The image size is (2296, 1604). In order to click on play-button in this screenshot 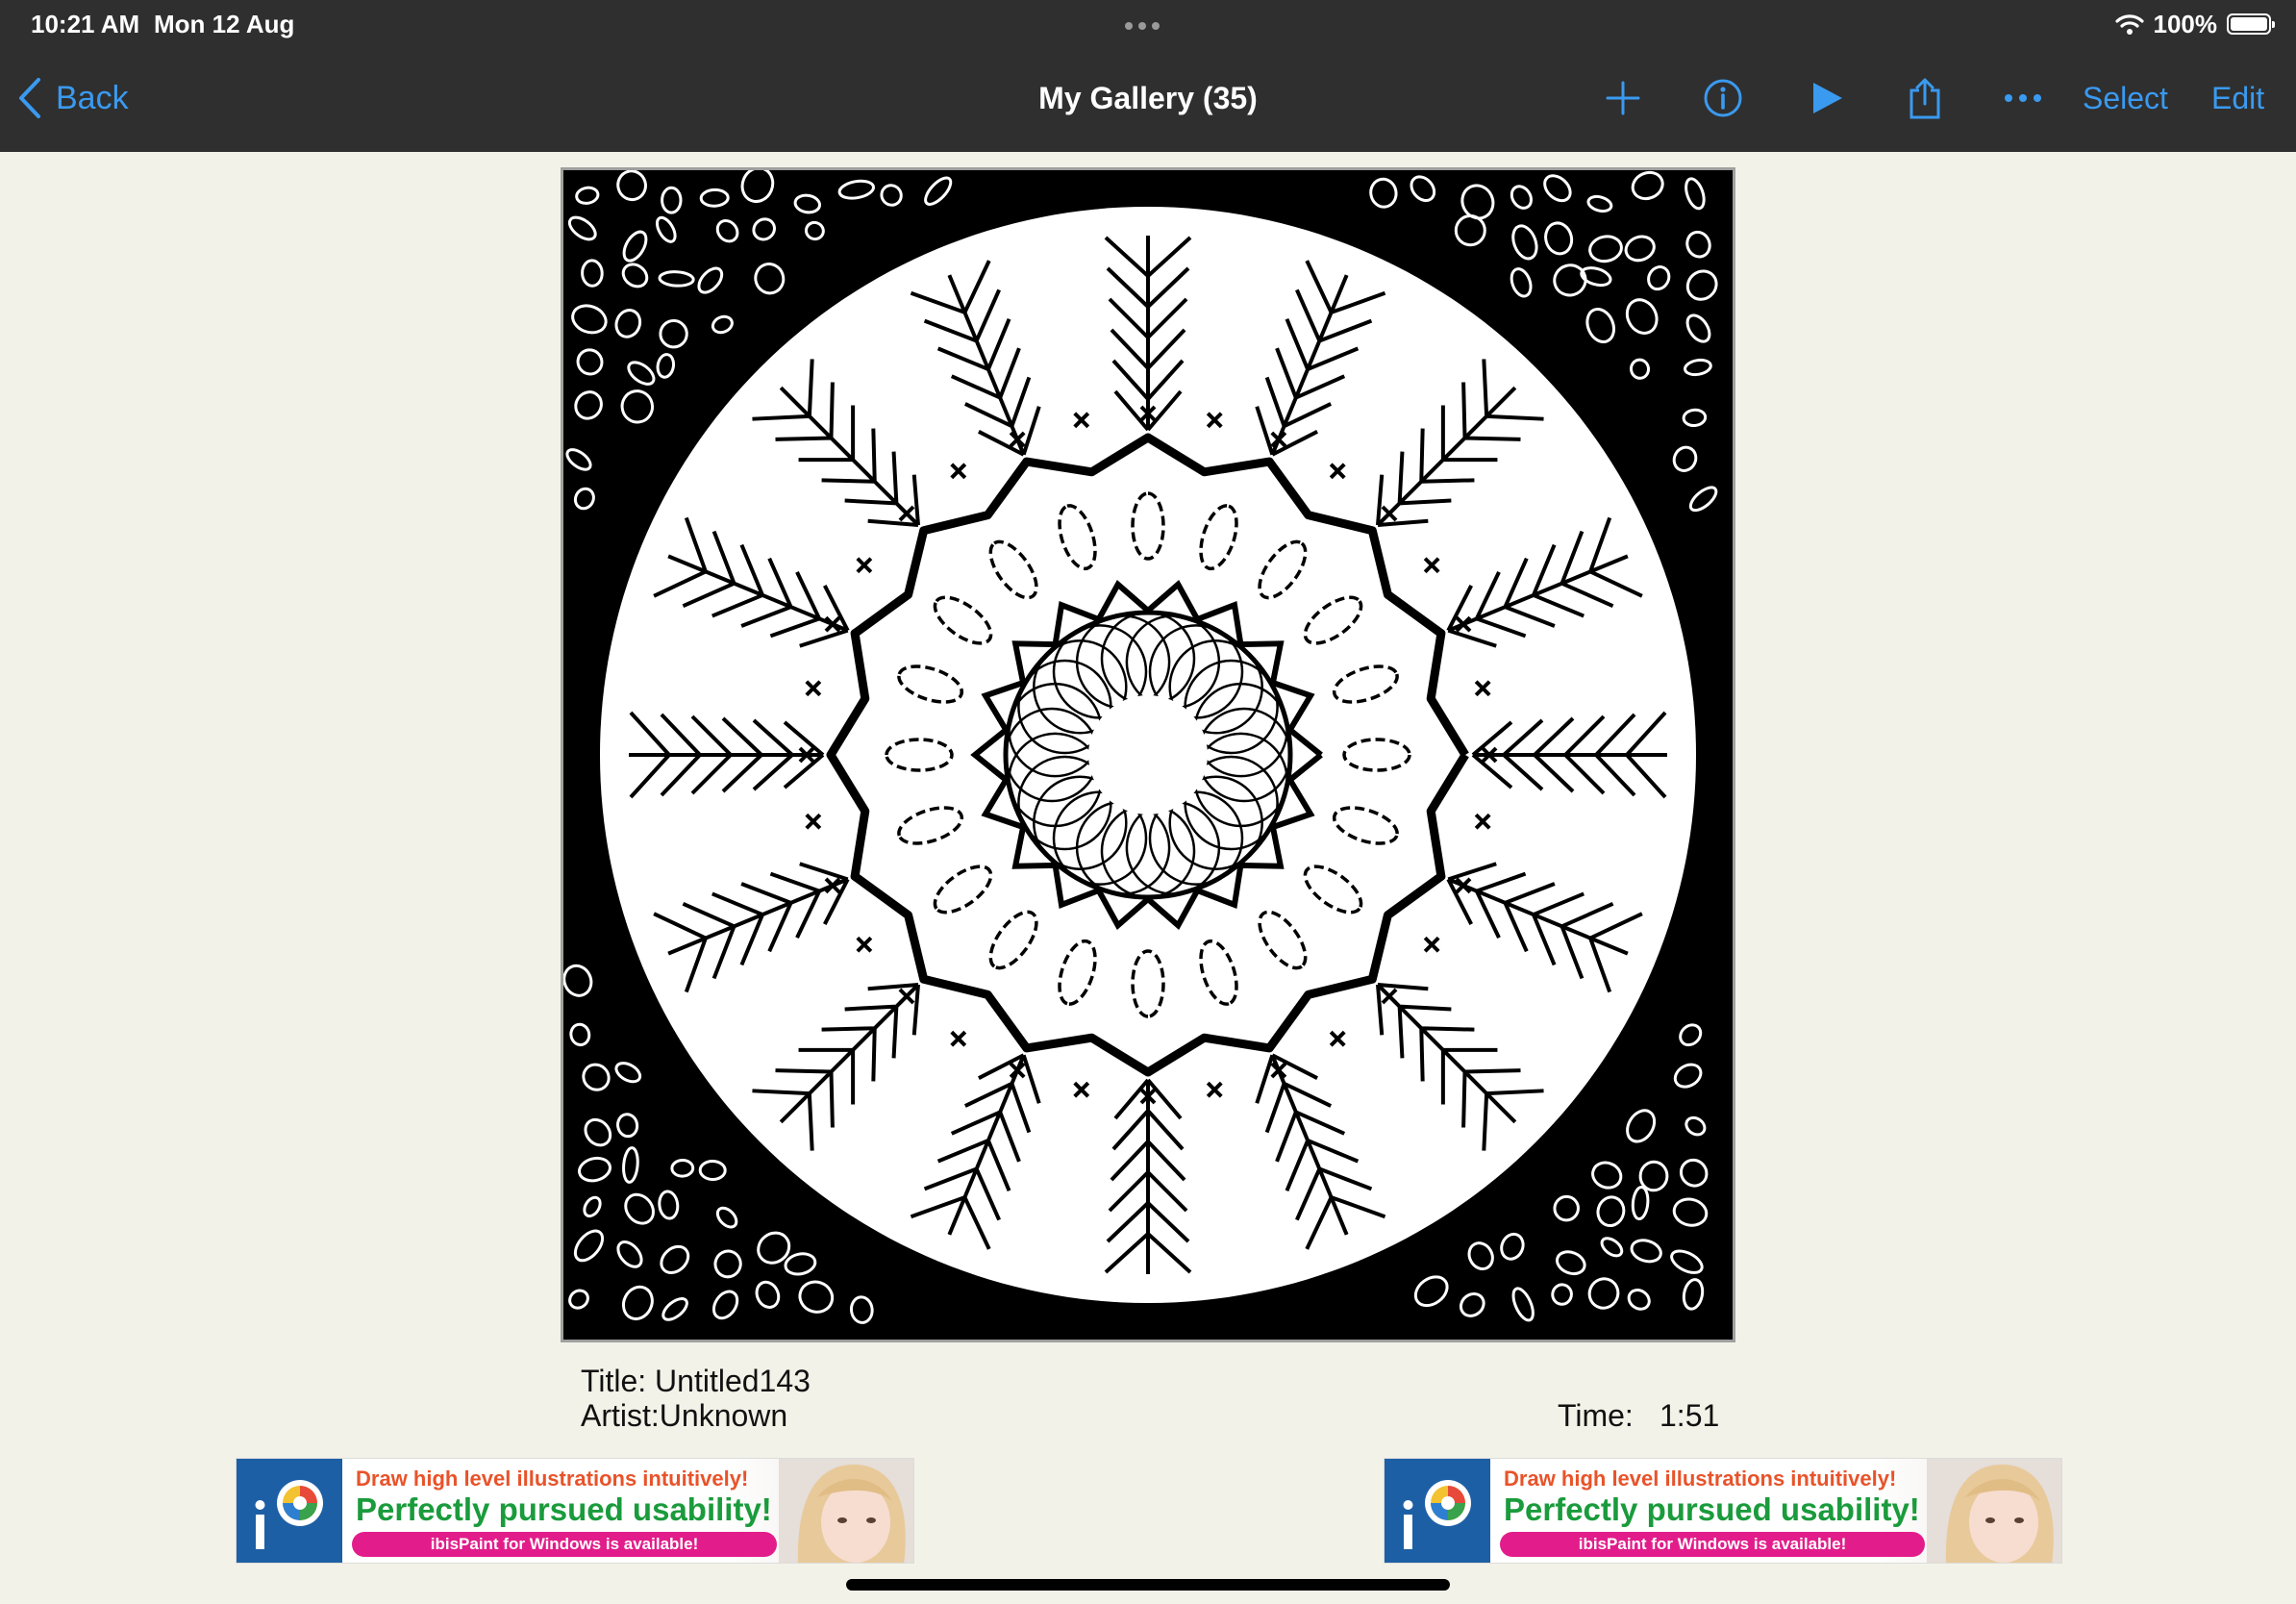, I will do `click(1827, 98)`.